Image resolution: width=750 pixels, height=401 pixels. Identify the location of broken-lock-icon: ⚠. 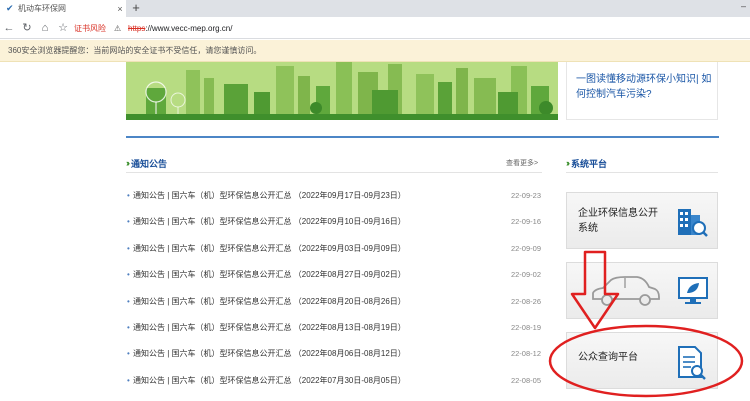
(118, 28).